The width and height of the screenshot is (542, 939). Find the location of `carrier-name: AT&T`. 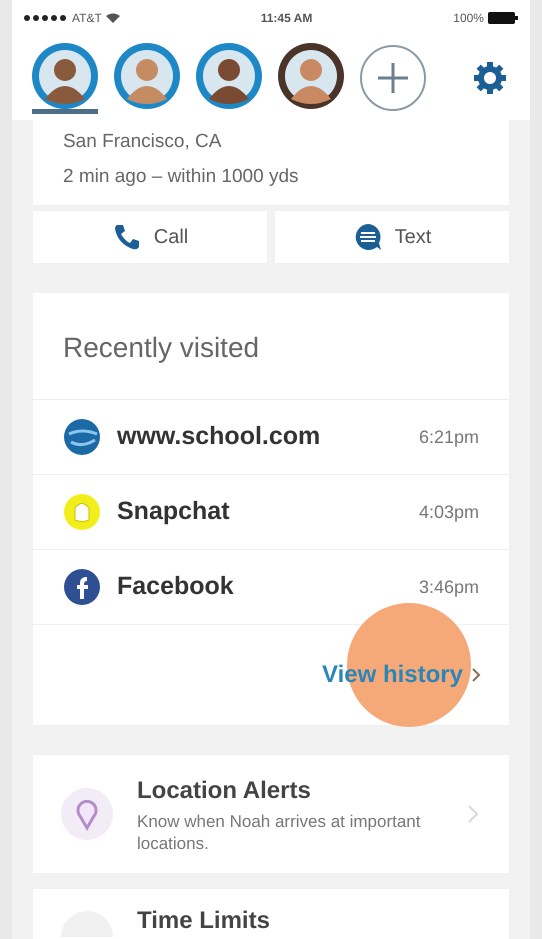

carrier-name: AT&T is located at coordinates (87, 19).